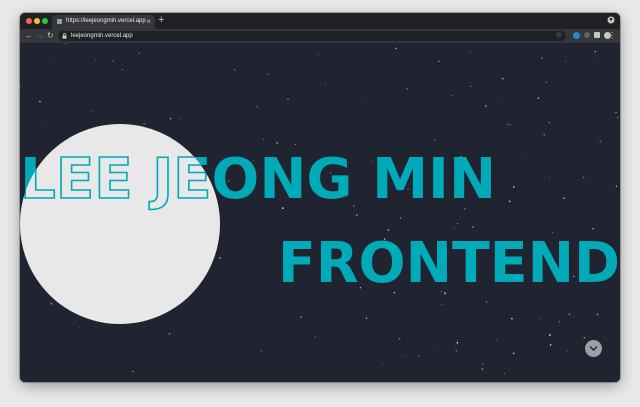 This screenshot has height=407, width=640. What do you see at coordinates (64, 36) in the screenshot?
I see `lock-icon` at bounding box center [64, 36].